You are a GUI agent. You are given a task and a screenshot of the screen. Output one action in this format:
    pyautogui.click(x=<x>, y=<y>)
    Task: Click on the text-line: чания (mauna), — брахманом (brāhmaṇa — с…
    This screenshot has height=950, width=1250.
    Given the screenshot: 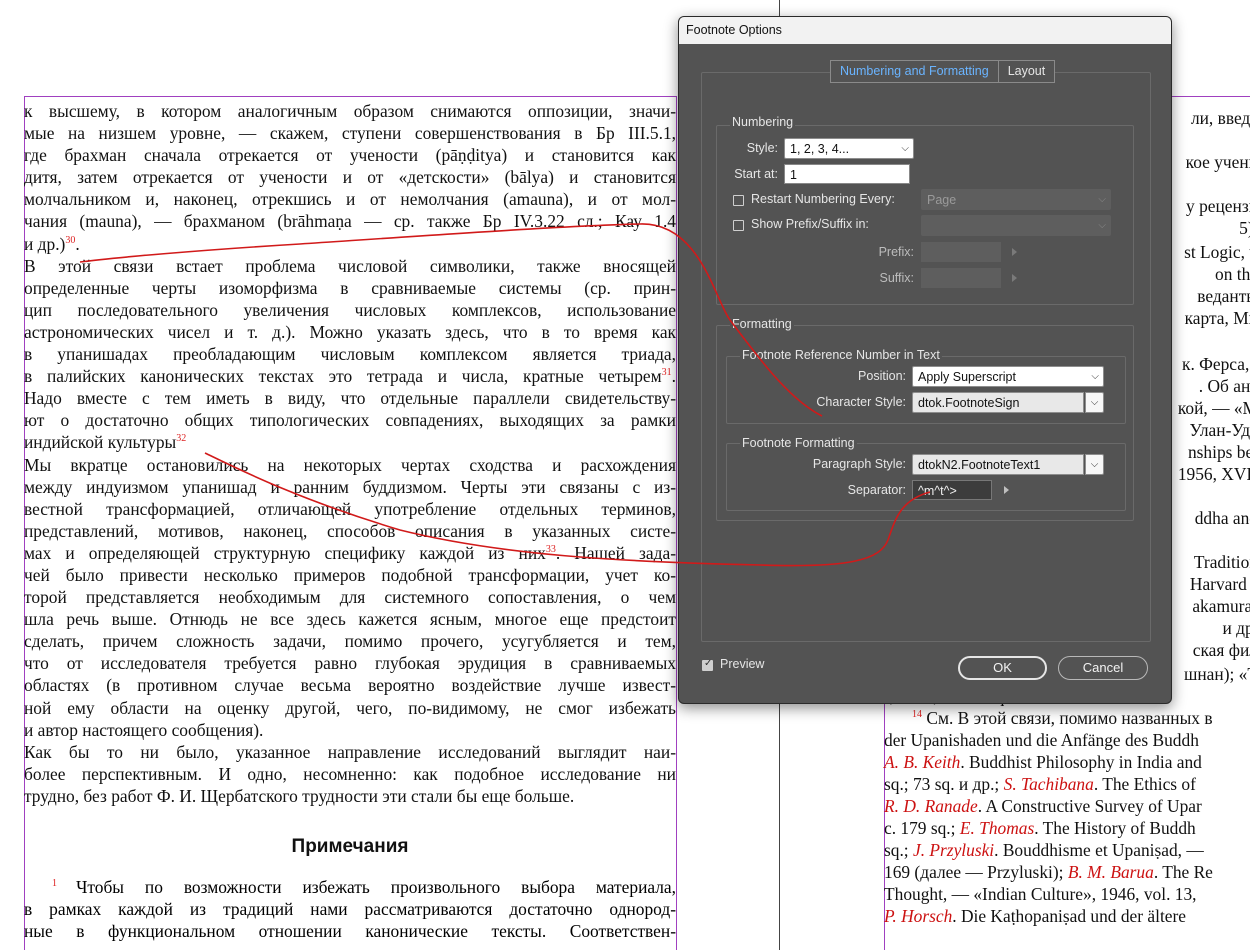 What is the action you would take?
    pyautogui.click(x=350, y=221)
    